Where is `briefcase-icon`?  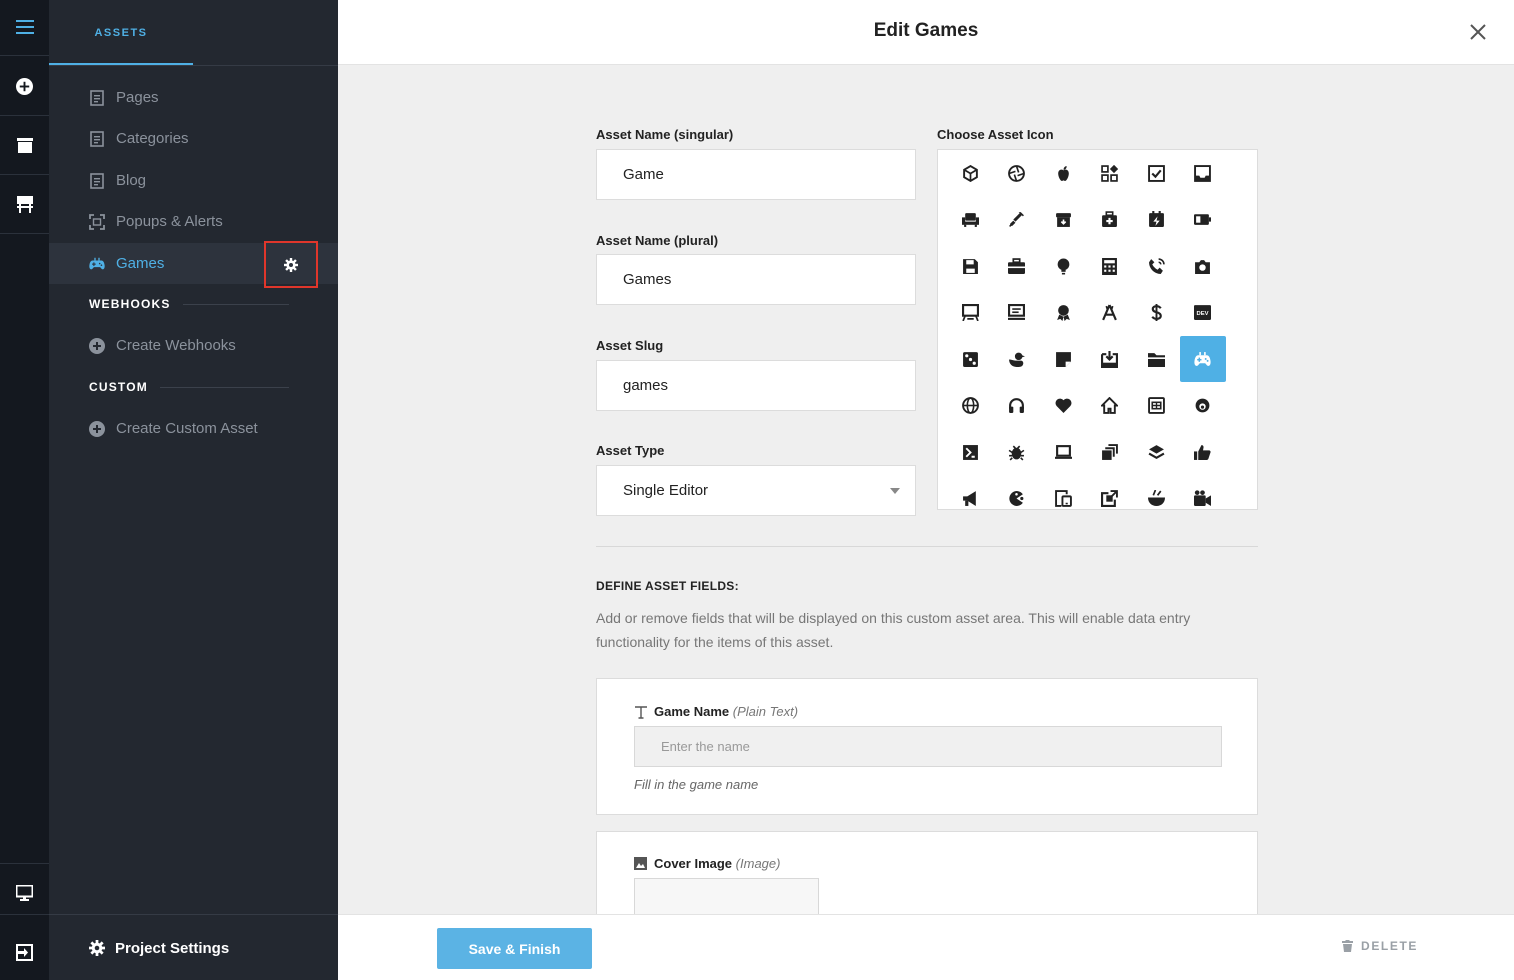
briefcase-icon is located at coordinates (1017, 266).